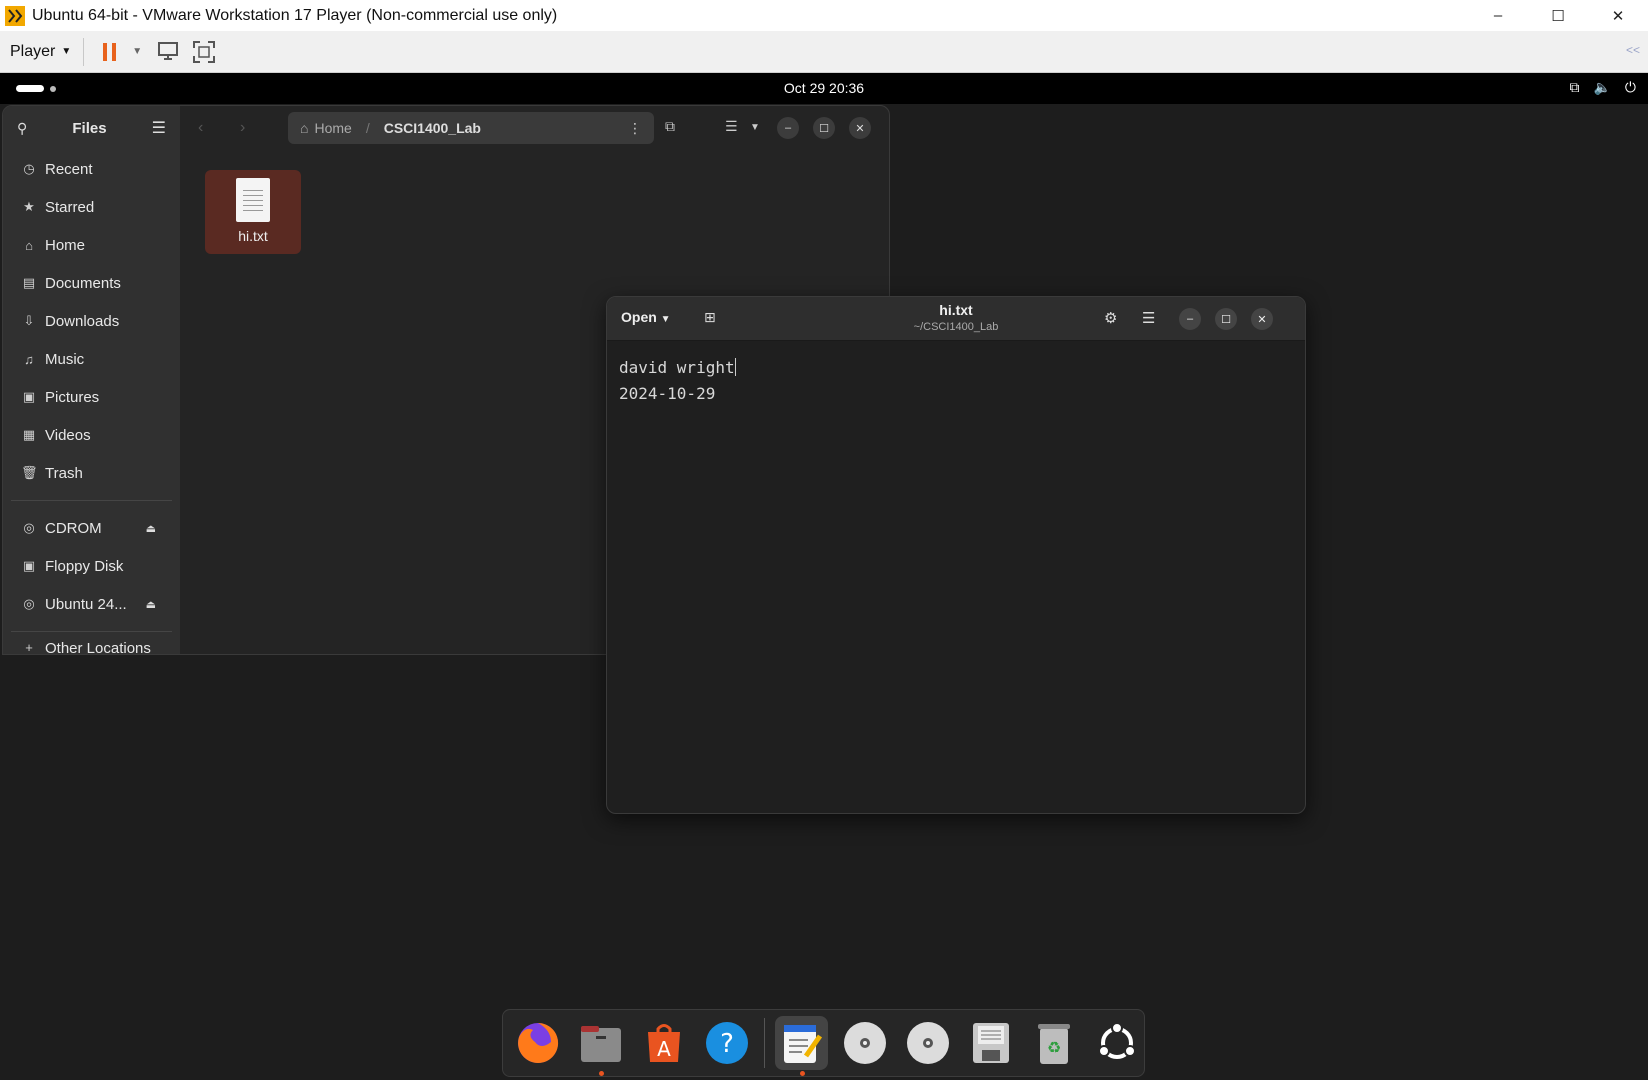  Describe the element at coordinates (29, 565) in the screenshot. I see `floppy-icon: ▣` at that location.